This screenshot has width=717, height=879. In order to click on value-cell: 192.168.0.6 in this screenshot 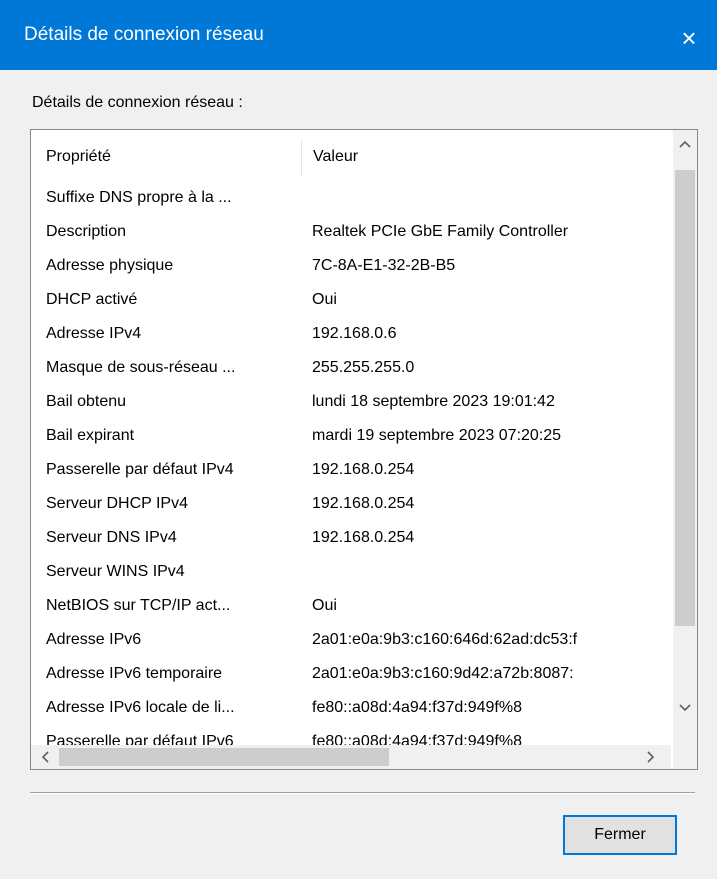, I will do `click(354, 333)`.